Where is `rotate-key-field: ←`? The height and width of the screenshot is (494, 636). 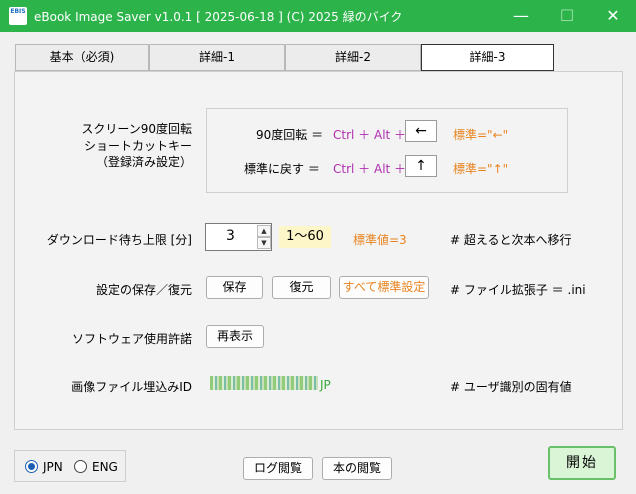 rotate-key-field: ← is located at coordinates (421, 131).